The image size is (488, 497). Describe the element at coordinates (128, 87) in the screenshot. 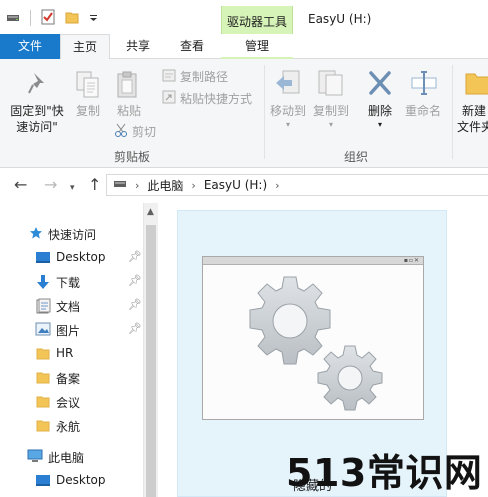

I see `paste-icon` at that location.